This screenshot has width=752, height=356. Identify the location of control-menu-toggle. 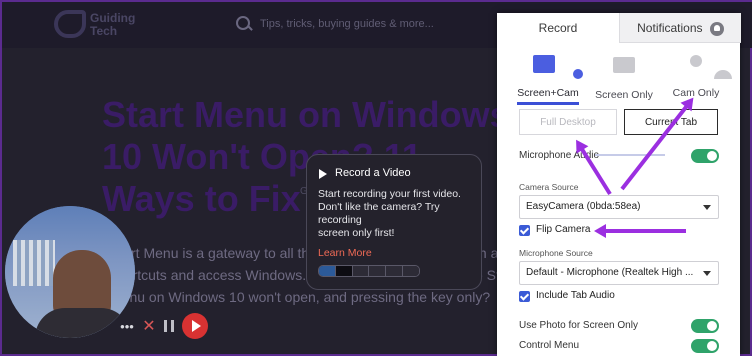
(705, 346).